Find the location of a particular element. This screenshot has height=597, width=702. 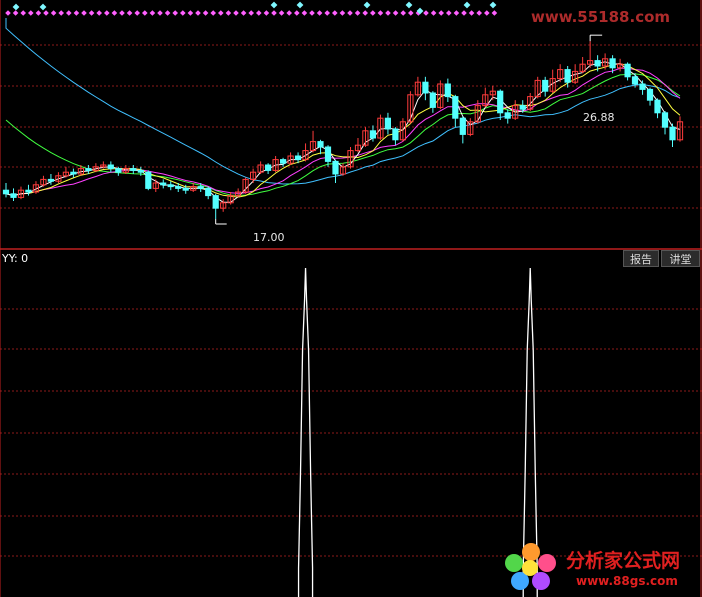

low-price-label: 17.00 is located at coordinates (269, 237).